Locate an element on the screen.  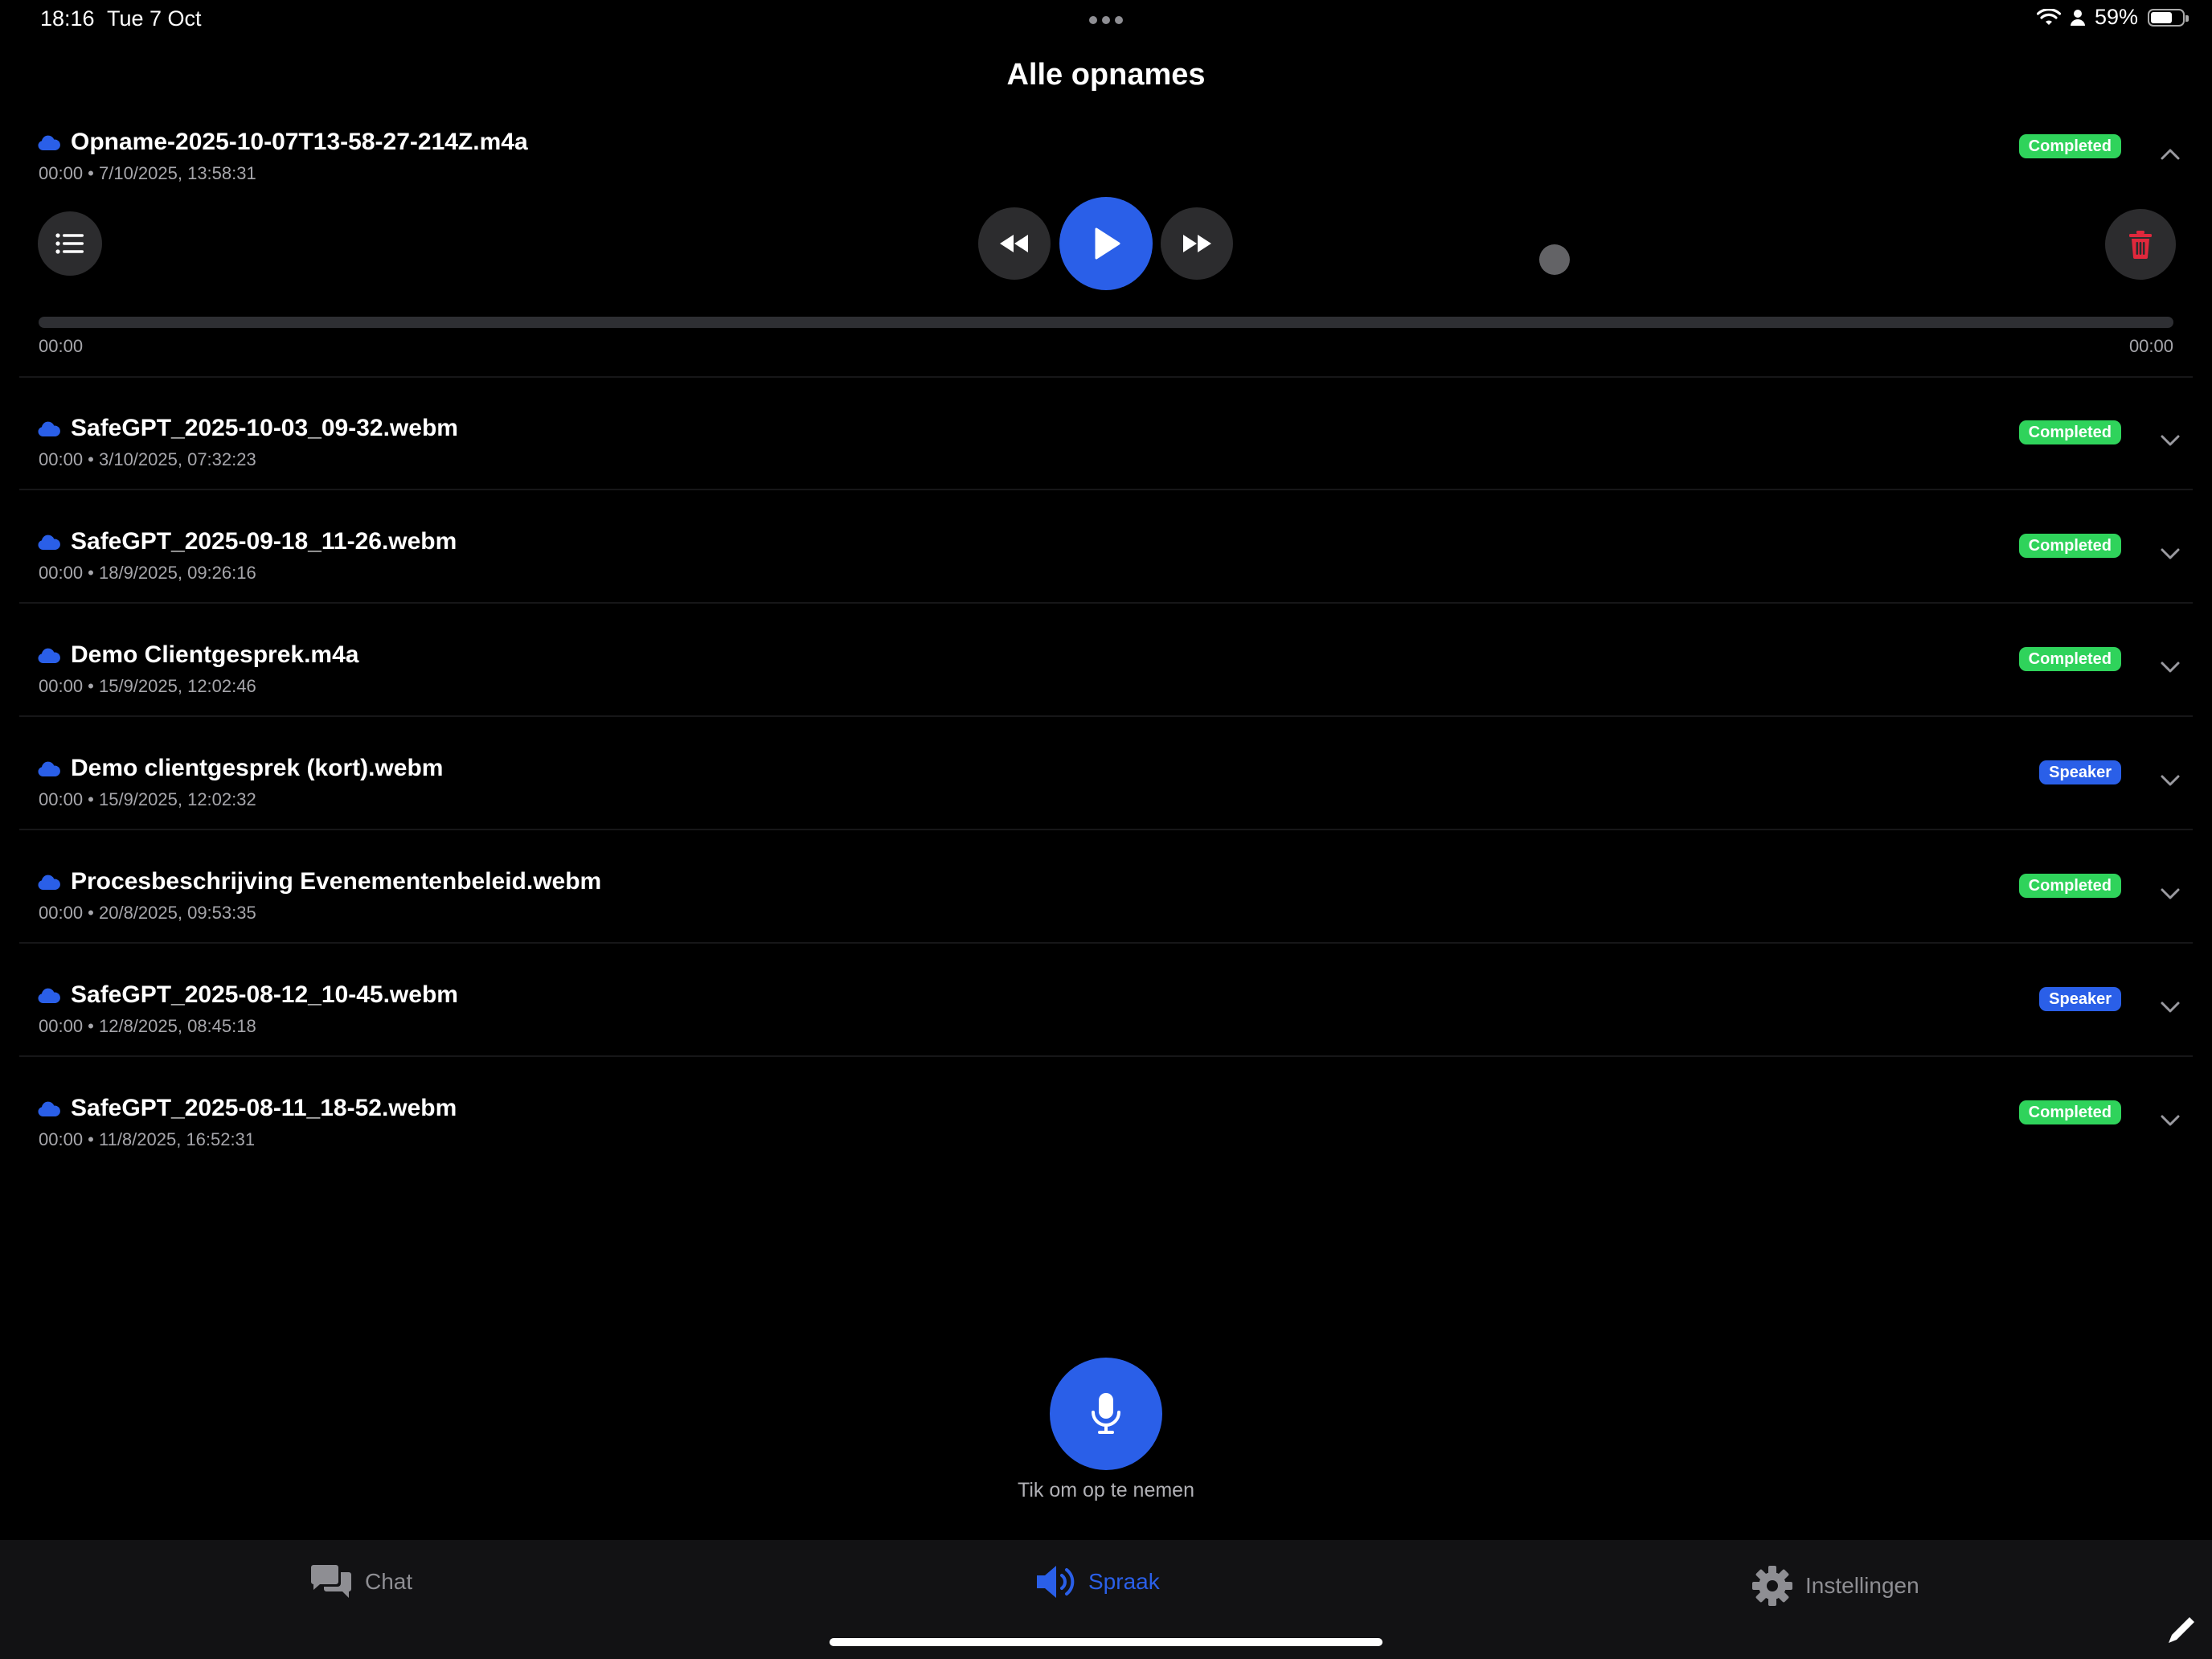
tab-instellingen-label: Instellingen is located at coordinates (1862, 1585).